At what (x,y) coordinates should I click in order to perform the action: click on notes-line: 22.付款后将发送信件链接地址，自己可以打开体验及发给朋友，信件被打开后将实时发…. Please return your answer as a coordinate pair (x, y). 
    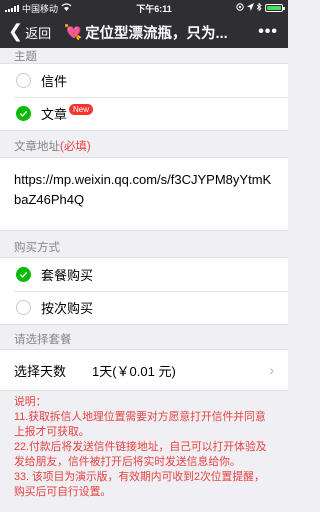
    Looking at the image, I should click on (140, 454).